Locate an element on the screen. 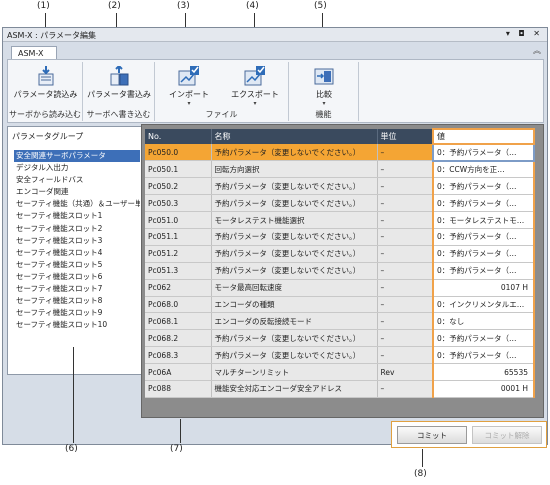 This screenshot has width=550, height=485. ribbon-collapse-icon: ︽ is located at coordinates (537, 50).